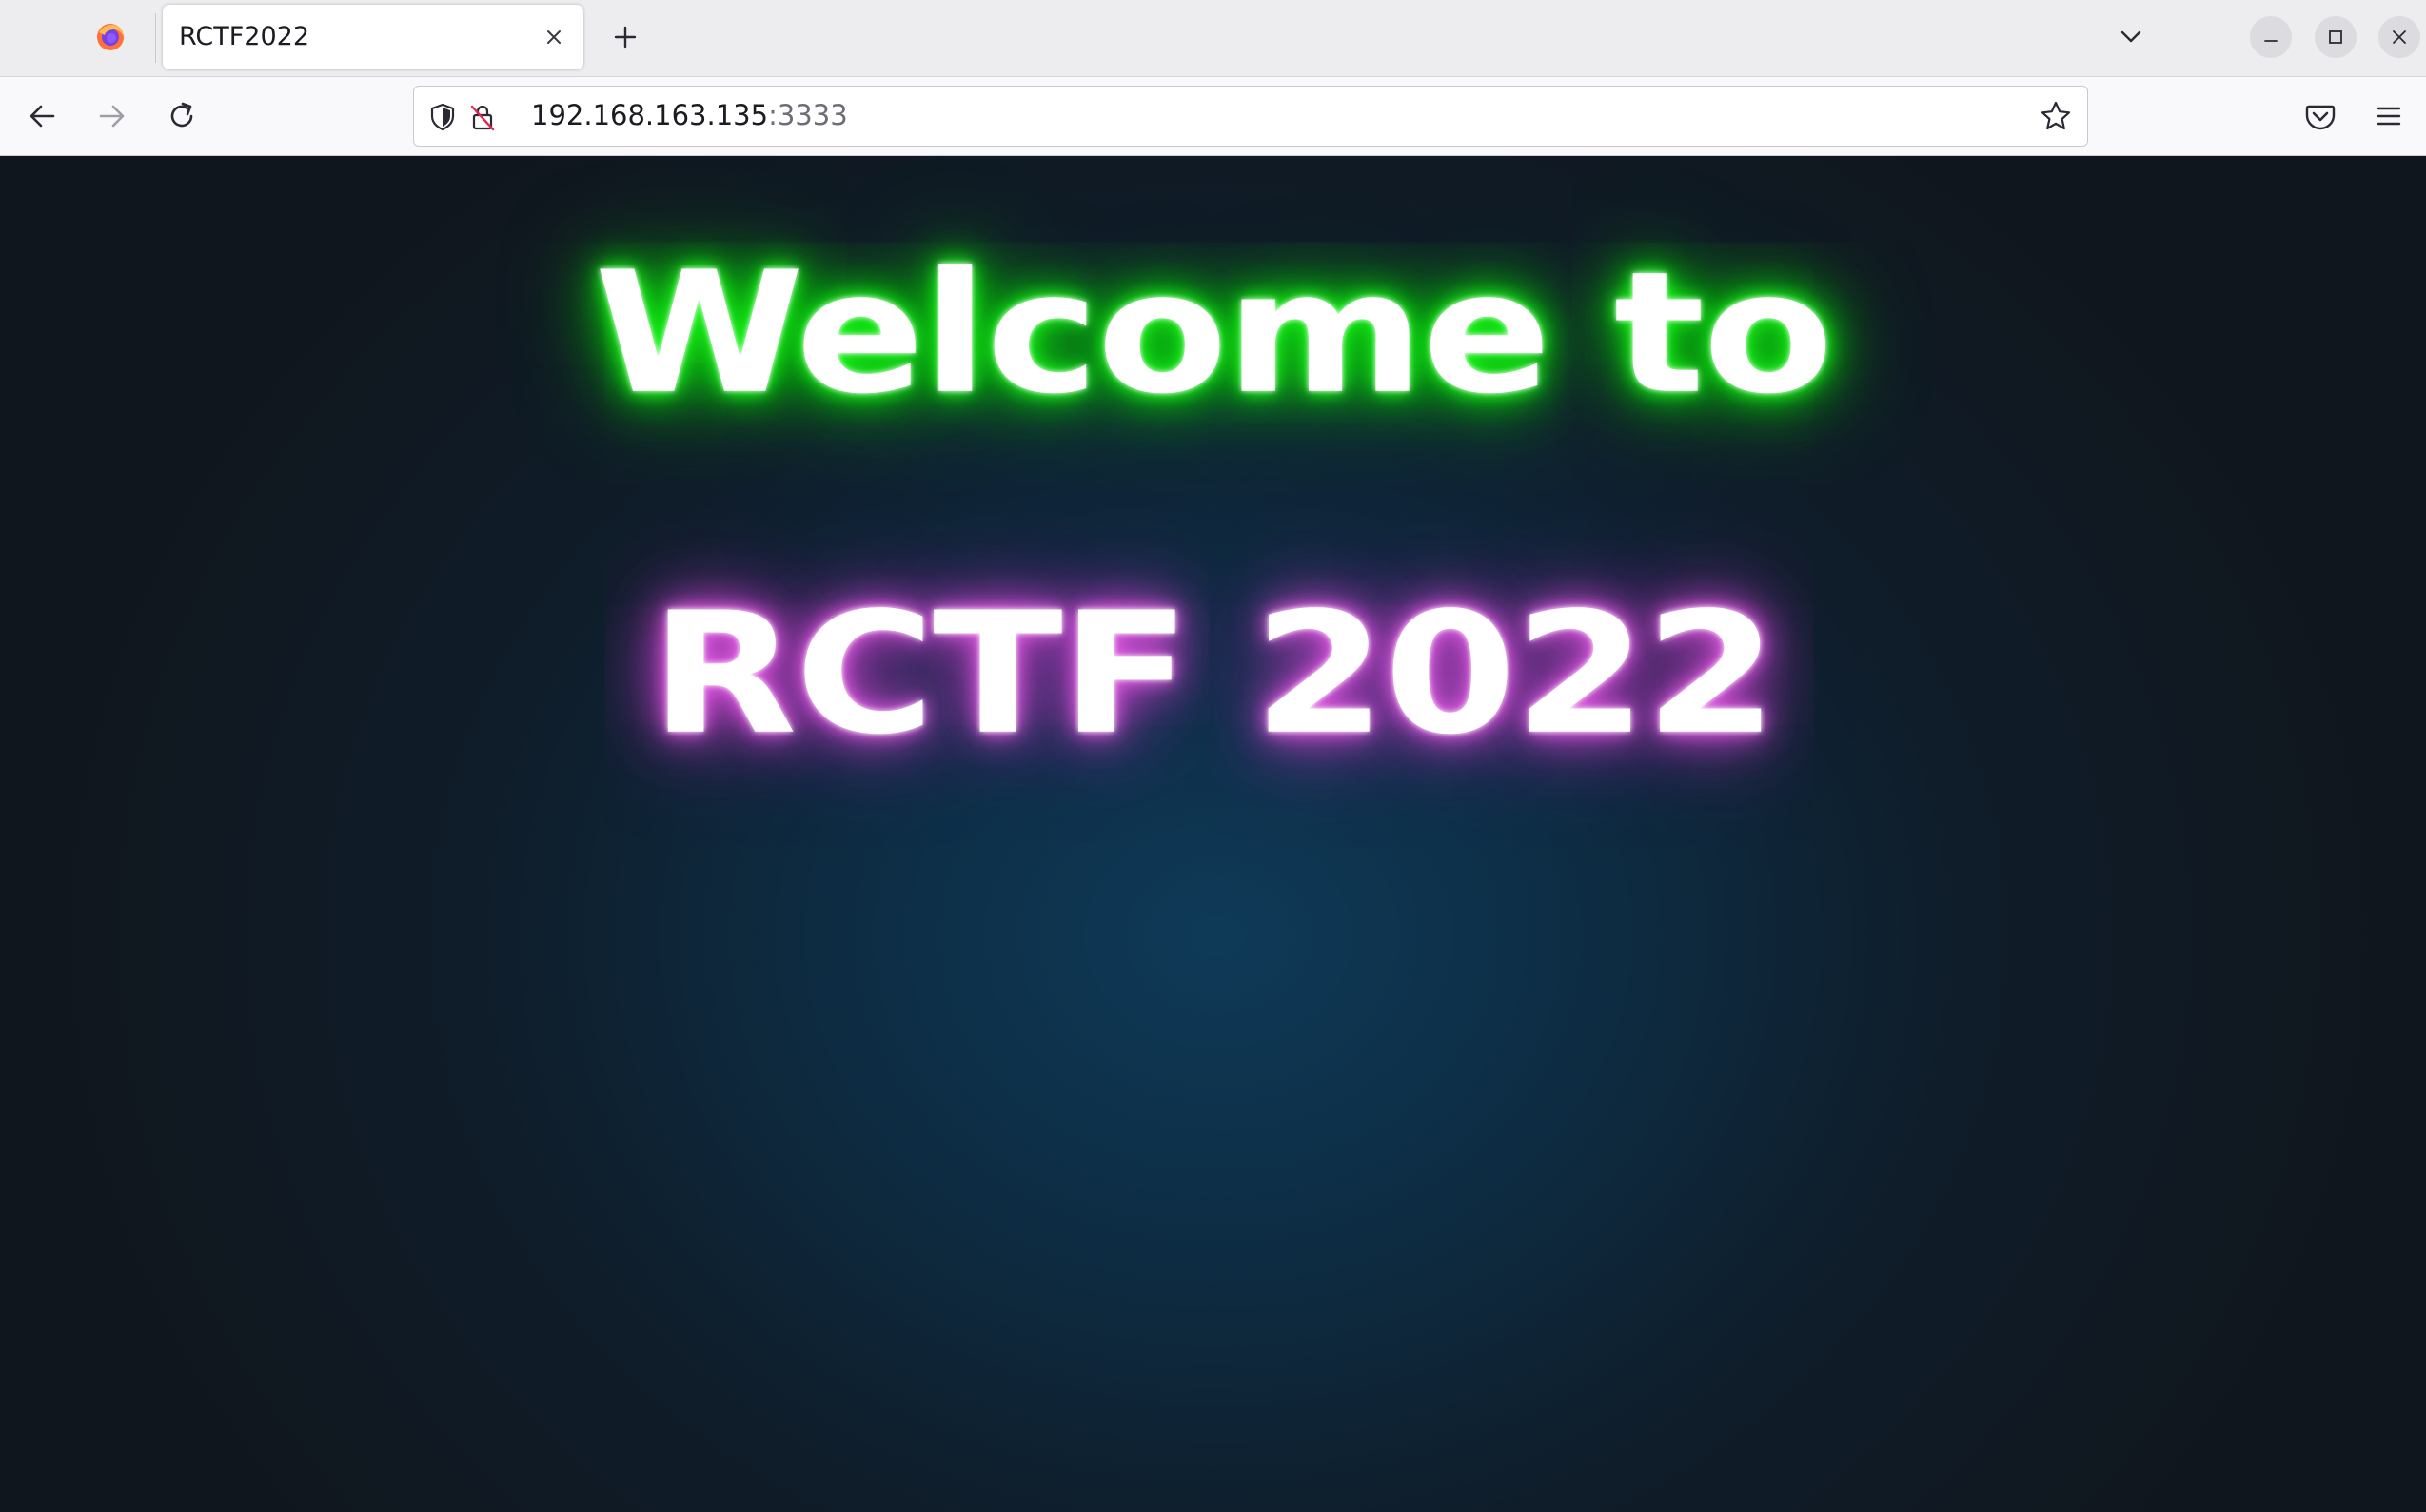  What do you see at coordinates (2320, 116) in the screenshot?
I see `pocket-icon` at bounding box center [2320, 116].